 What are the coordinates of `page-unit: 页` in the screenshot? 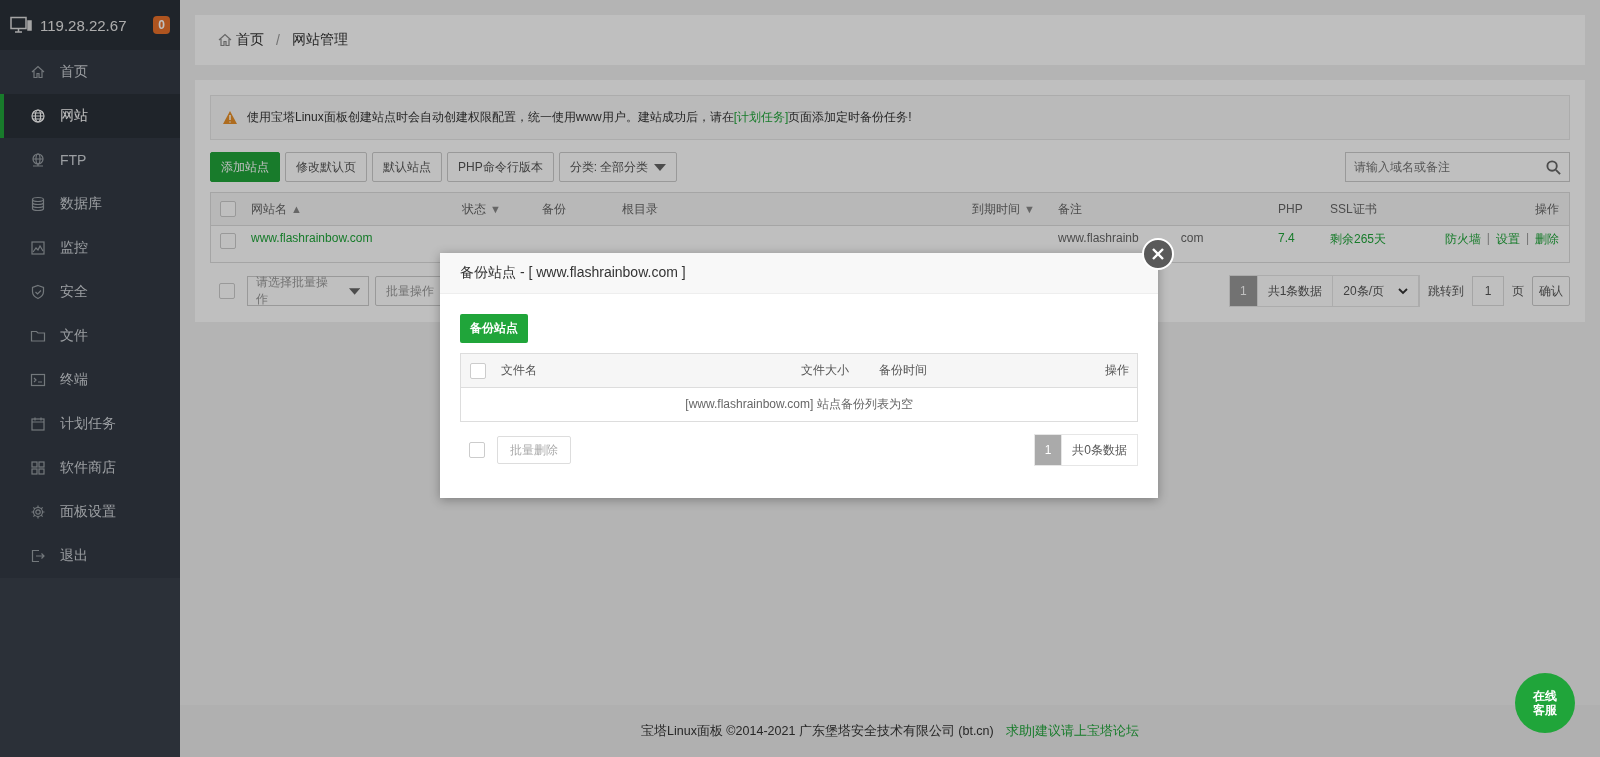 It's located at (1518, 291).